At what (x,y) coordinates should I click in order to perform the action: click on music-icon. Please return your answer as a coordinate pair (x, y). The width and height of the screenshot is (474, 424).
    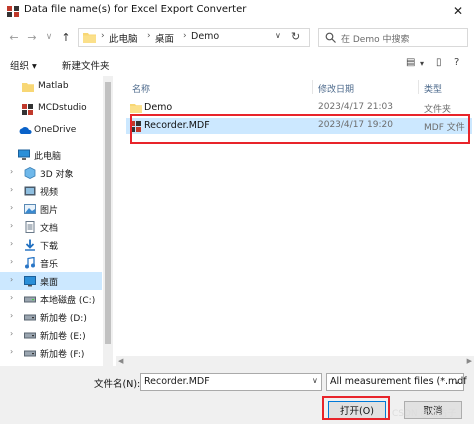
    Looking at the image, I should click on (30, 263).